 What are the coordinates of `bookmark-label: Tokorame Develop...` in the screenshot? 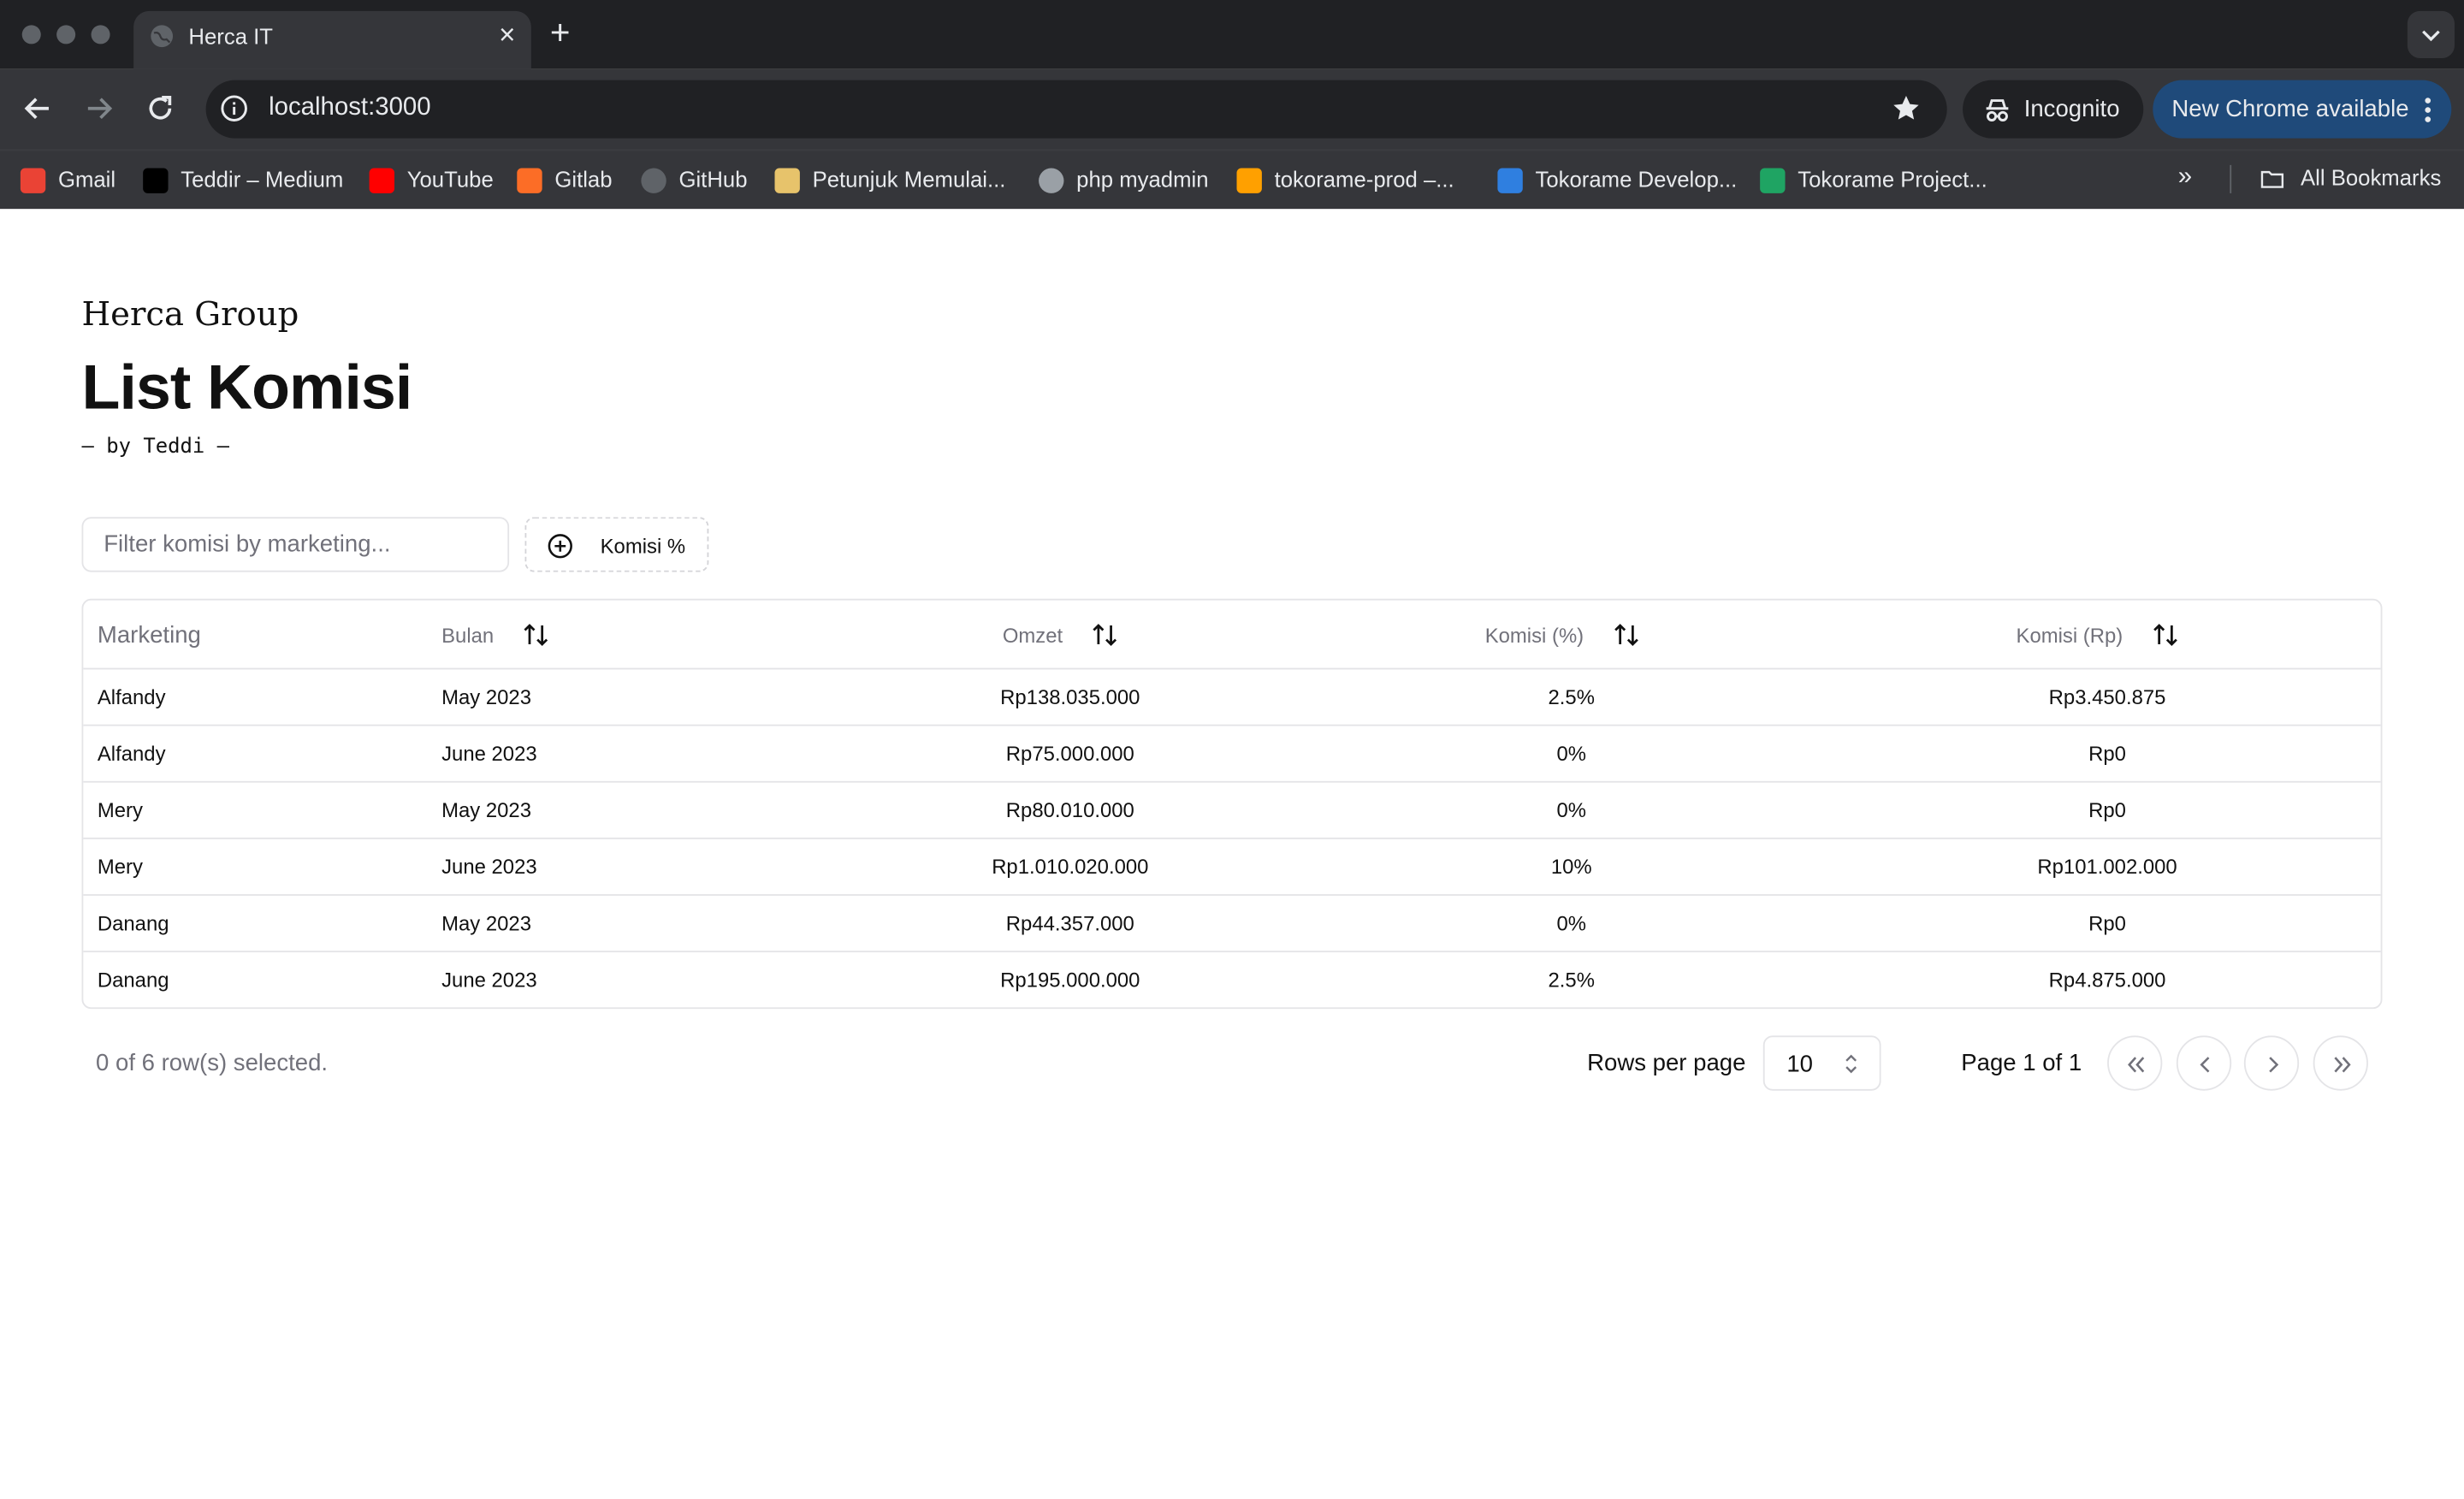 It's located at (1636, 179).